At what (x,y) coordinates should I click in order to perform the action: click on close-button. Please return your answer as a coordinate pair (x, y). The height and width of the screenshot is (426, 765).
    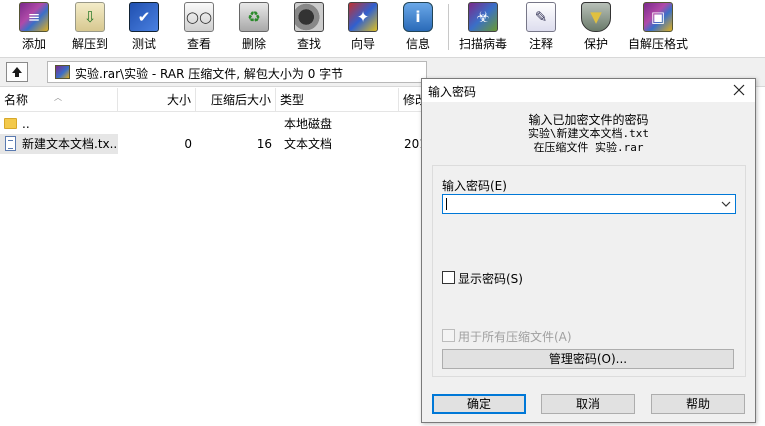
    Looking at the image, I should click on (739, 90).